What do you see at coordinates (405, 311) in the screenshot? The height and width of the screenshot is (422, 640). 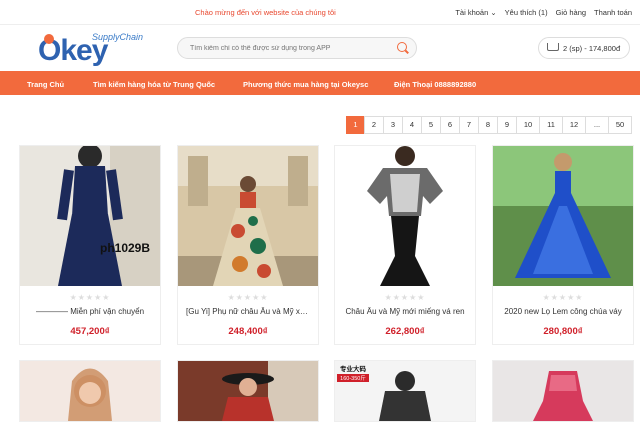 I see `product-title: Châu Âu và Mỹ mới miếng vá ren` at bounding box center [405, 311].